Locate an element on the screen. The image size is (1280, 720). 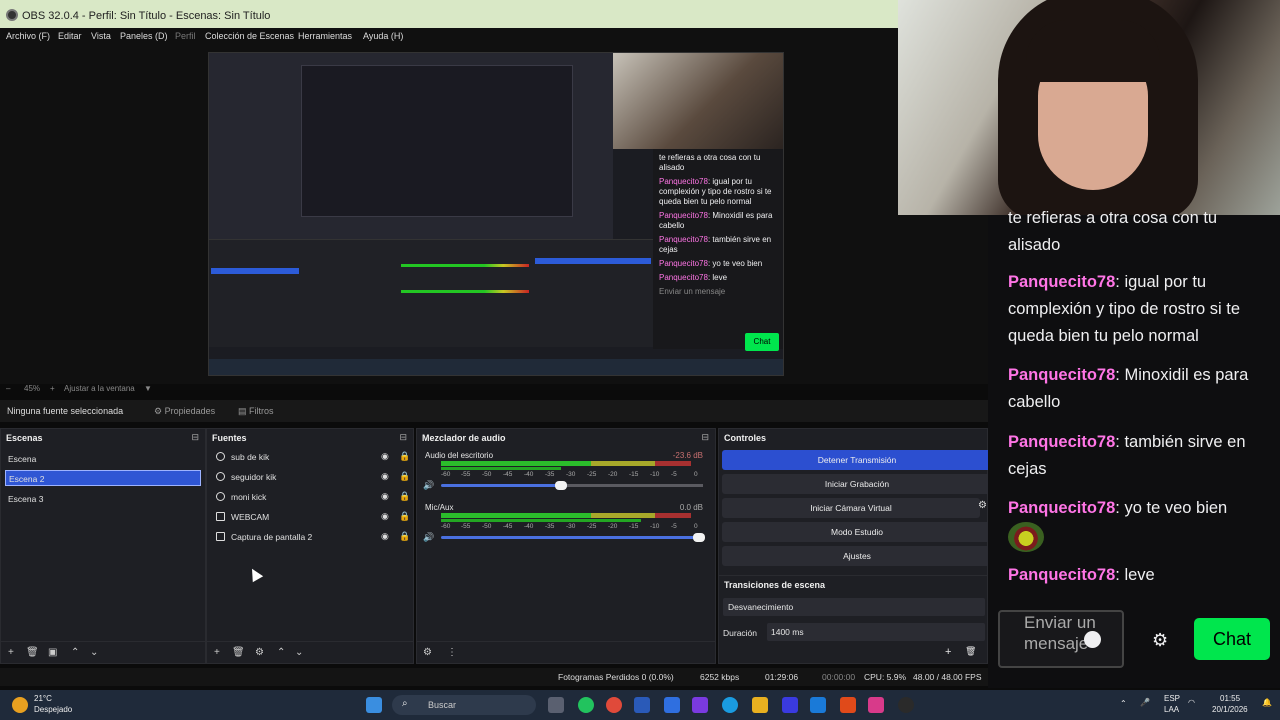
source-settings-icon: ⚙ is located at coordinates (259, 652).